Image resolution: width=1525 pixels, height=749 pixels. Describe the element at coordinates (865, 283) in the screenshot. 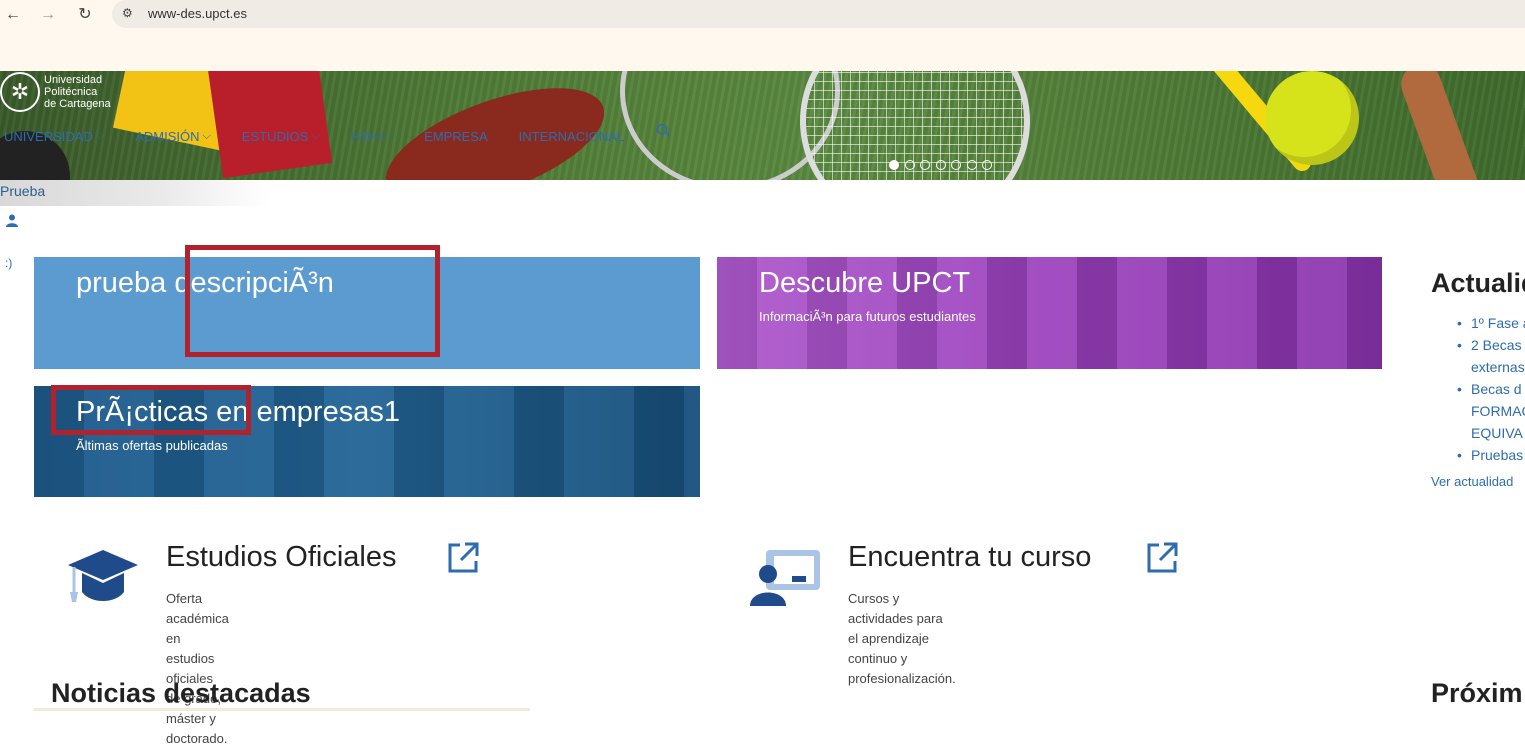

I see `card-title: Descubre UPCT` at that location.